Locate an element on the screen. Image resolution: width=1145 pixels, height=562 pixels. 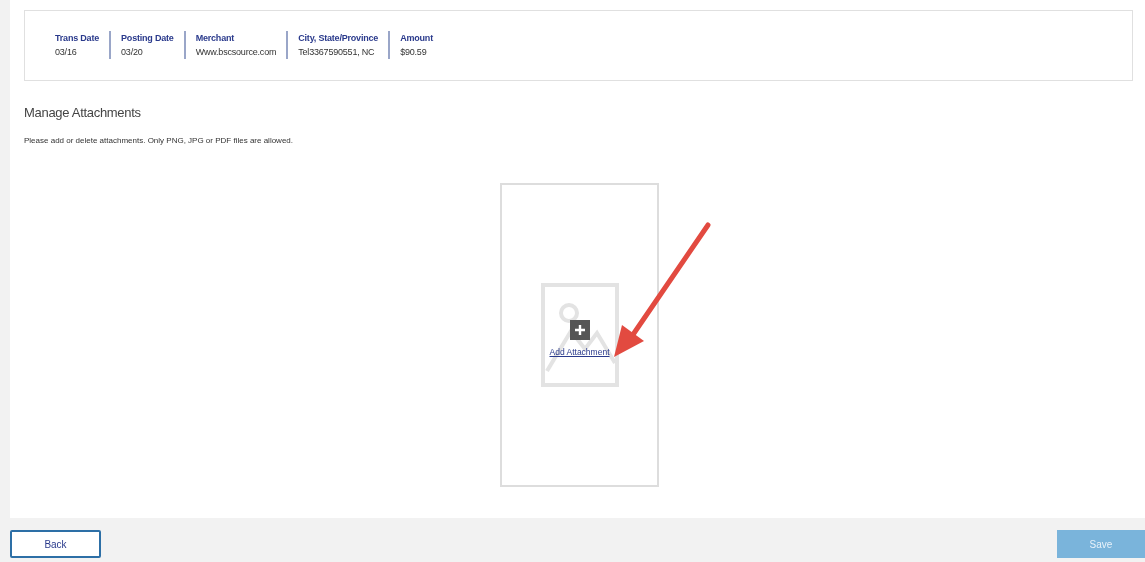
field-value: Www.bscsource.com is located at coordinates (236, 52).